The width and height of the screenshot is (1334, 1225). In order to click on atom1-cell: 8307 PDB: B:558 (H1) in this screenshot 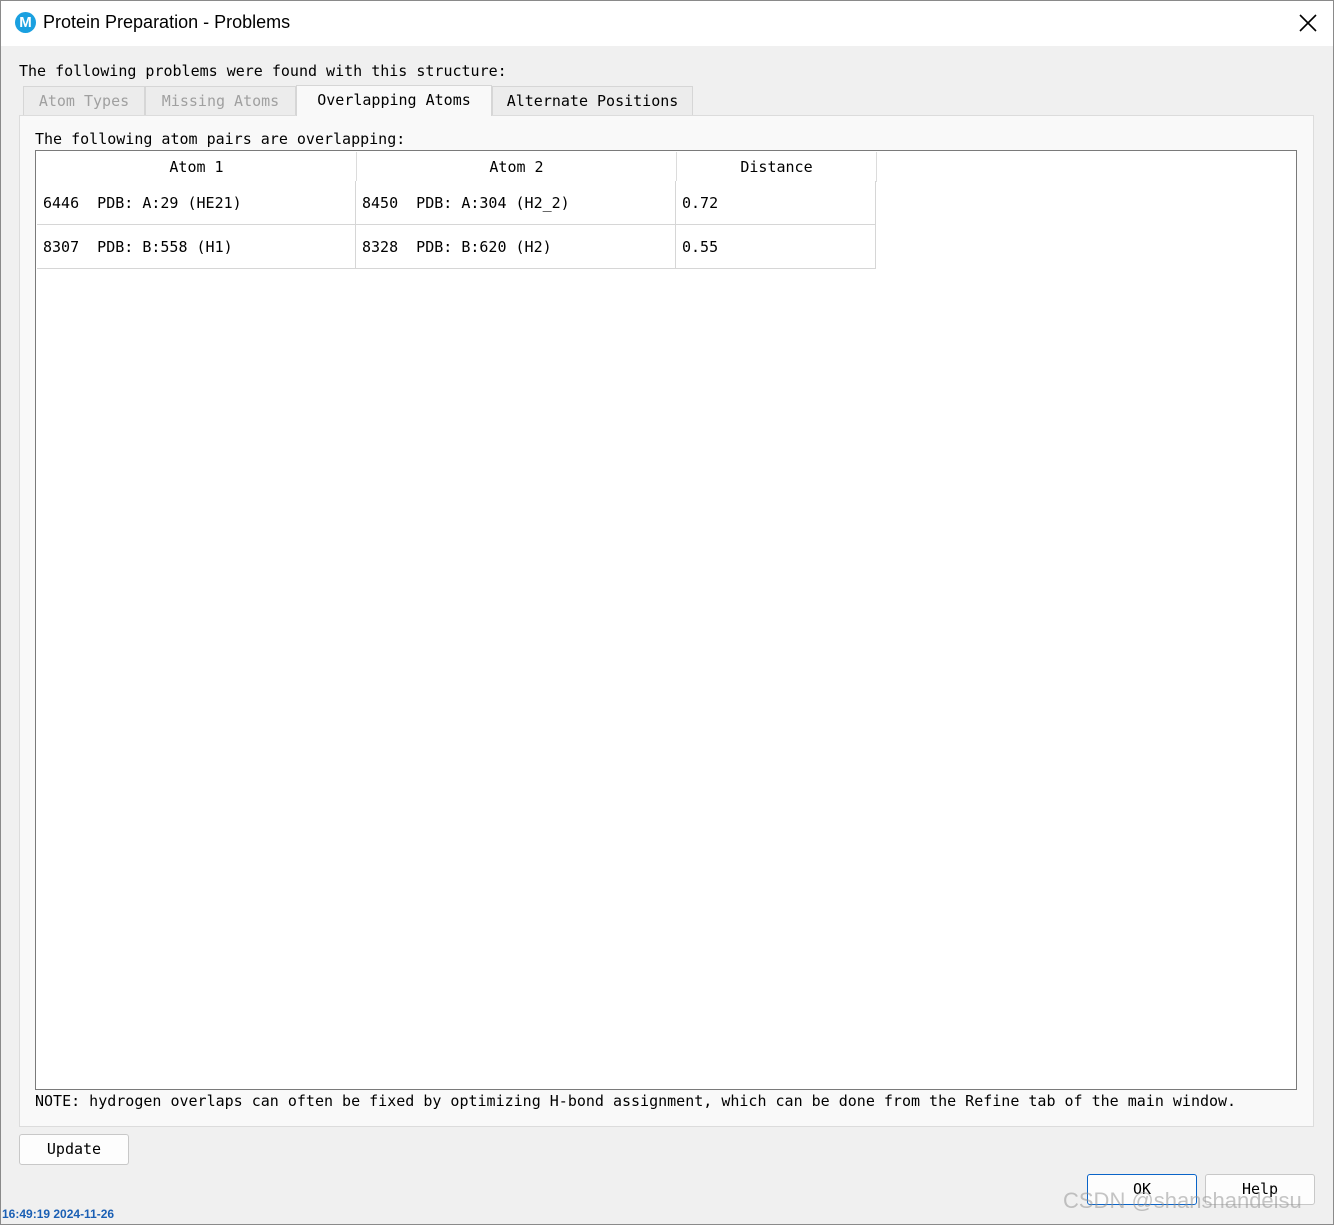, I will do `click(196, 247)`.